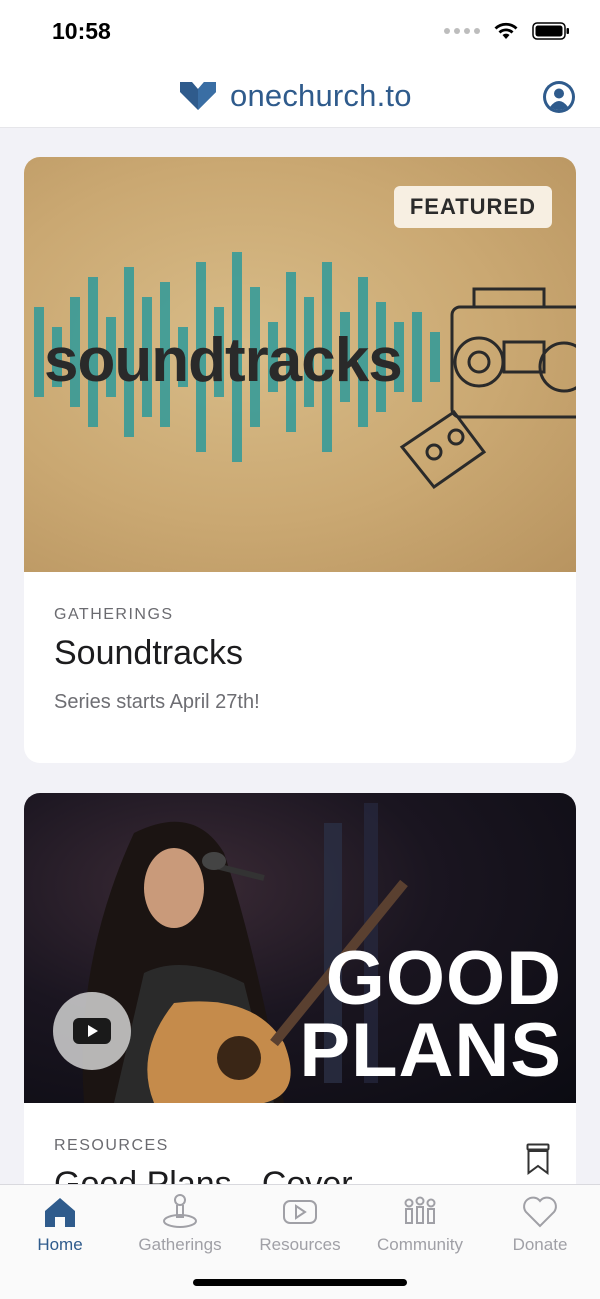  What do you see at coordinates (81, 31) in the screenshot?
I see `status-time: 10:58` at bounding box center [81, 31].